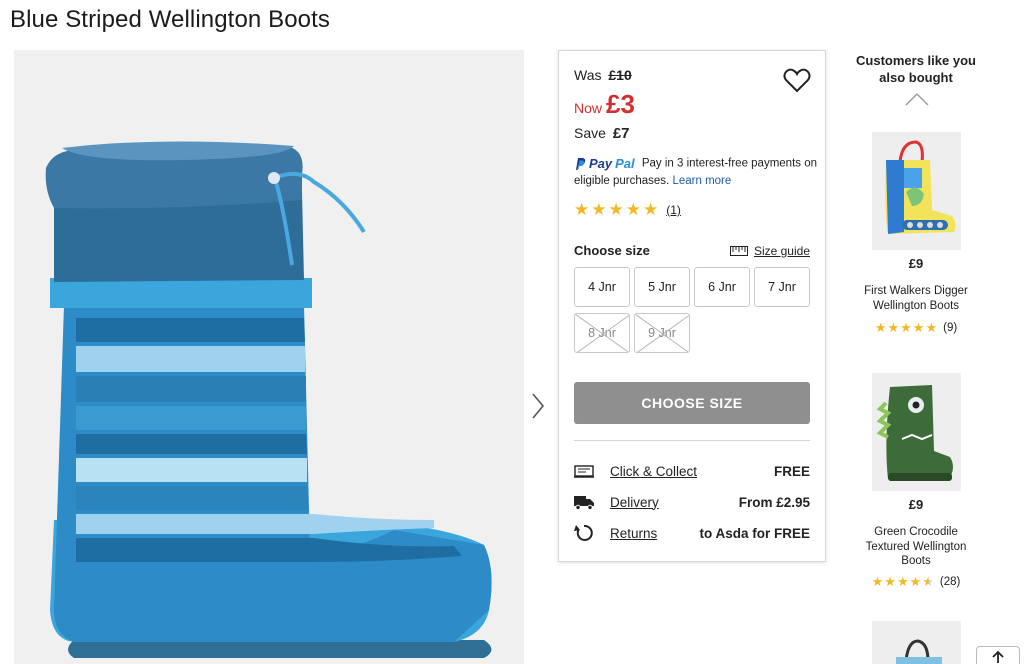 This screenshot has width=1024, height=664. I want to click on save-amount: Save £7, so click(602, 133).